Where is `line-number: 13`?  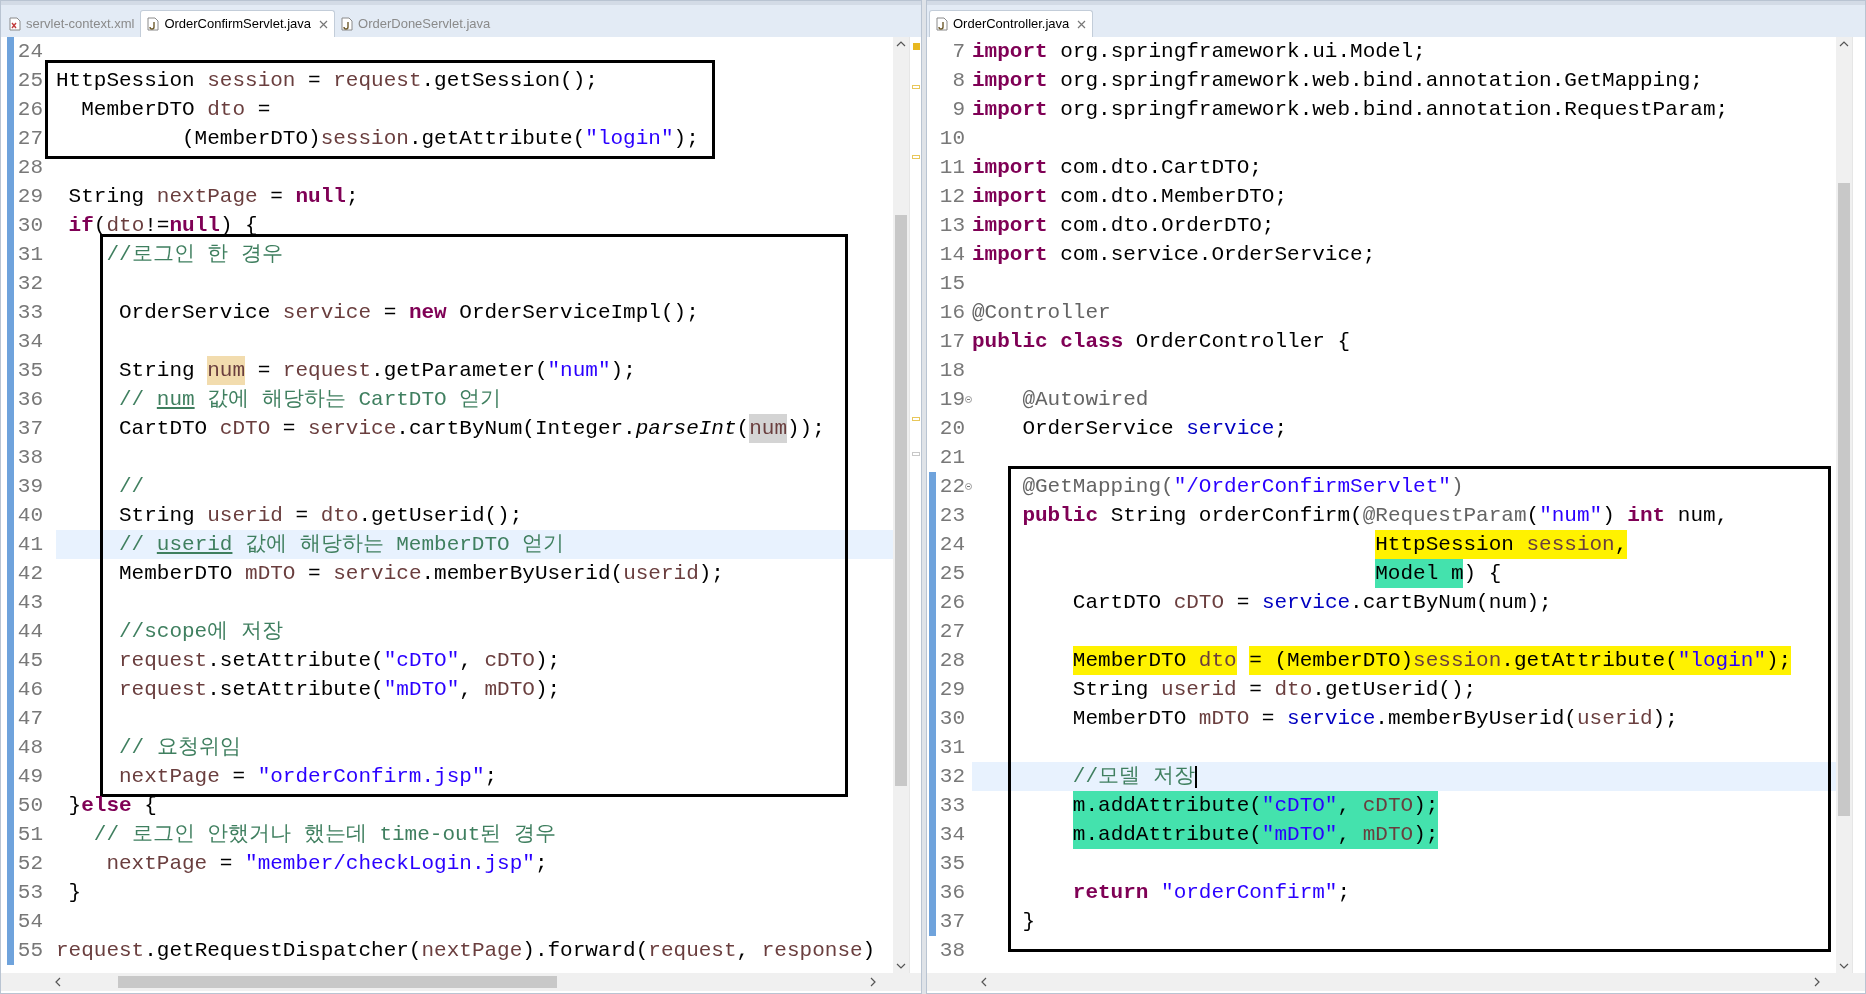 line-number: 13 is located at coordinates (951, 226).